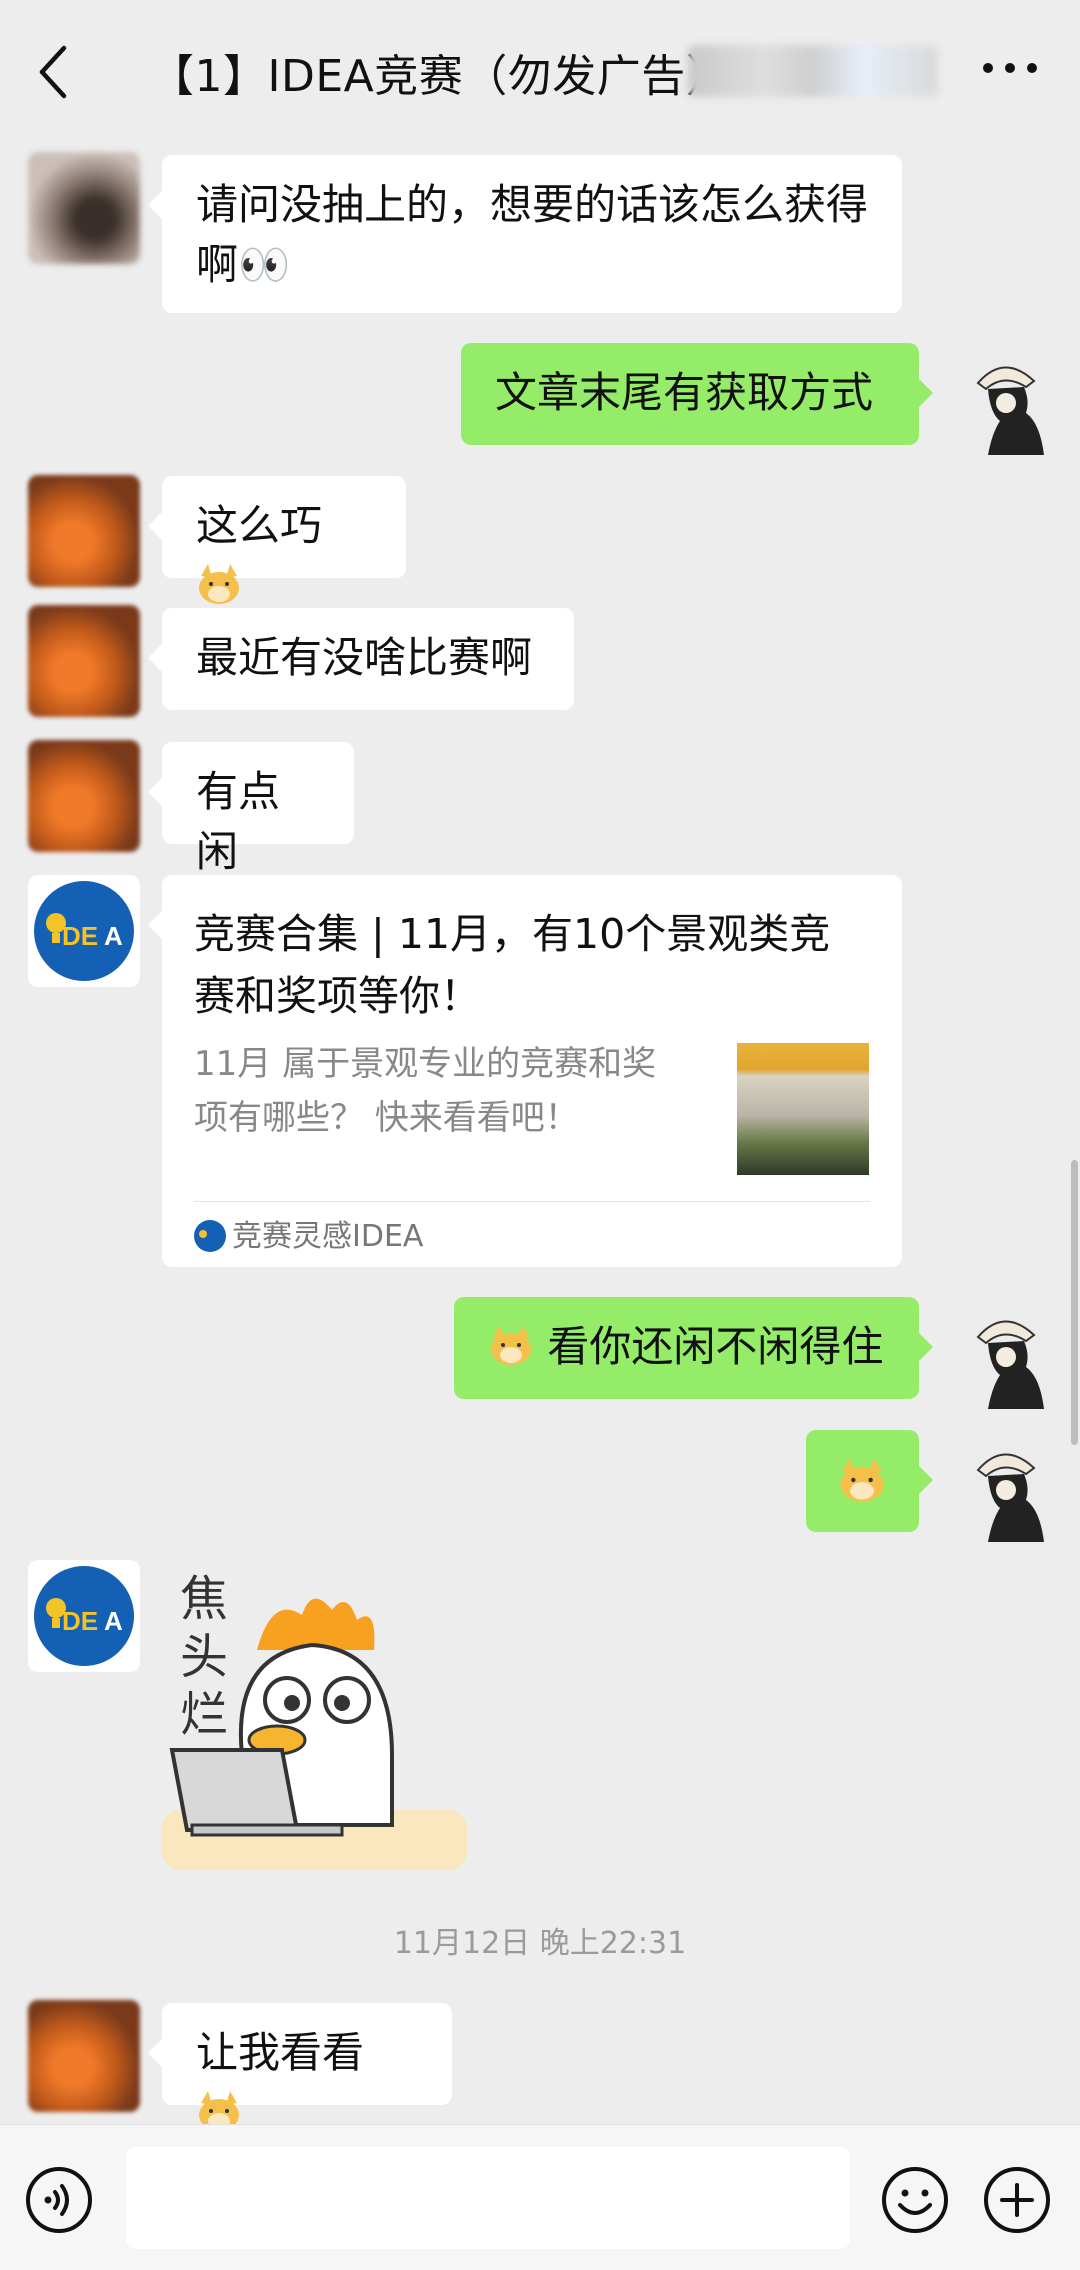 This screenshot has width=1080, height=2270. What do you see at coordinates (813, 71) in the screenshot?
I see `title-redacted-area` at bounding box center [813, 71].